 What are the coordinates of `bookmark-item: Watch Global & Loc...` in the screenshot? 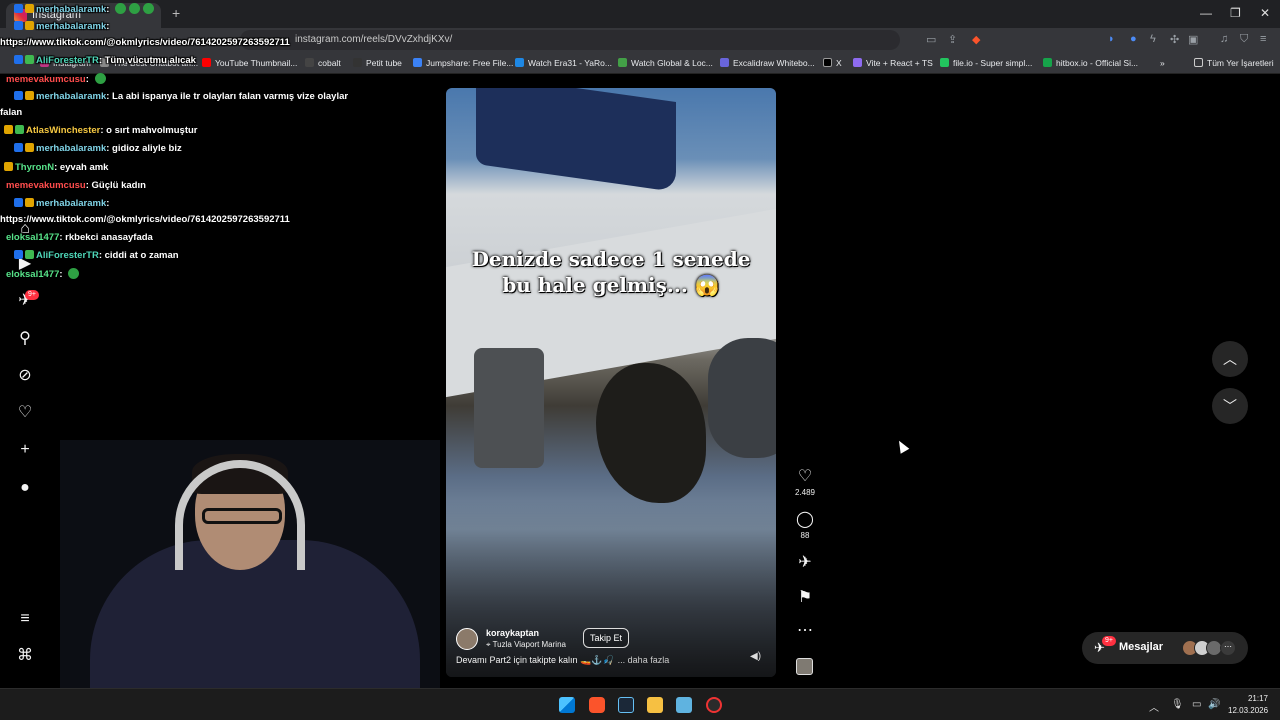 It's located at (665, 63).